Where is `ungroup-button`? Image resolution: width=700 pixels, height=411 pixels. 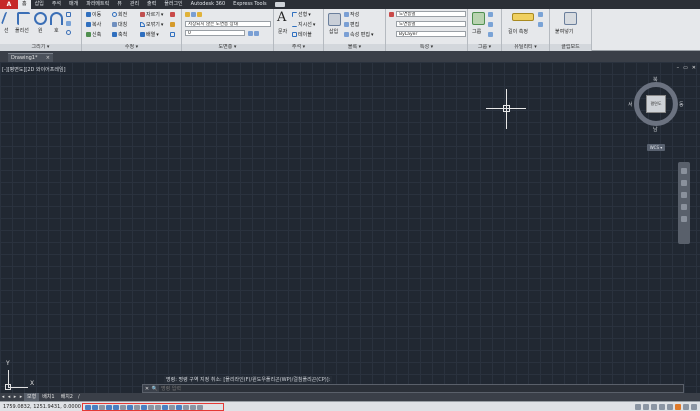 ungroup-button is located at coordinates (490, 14).